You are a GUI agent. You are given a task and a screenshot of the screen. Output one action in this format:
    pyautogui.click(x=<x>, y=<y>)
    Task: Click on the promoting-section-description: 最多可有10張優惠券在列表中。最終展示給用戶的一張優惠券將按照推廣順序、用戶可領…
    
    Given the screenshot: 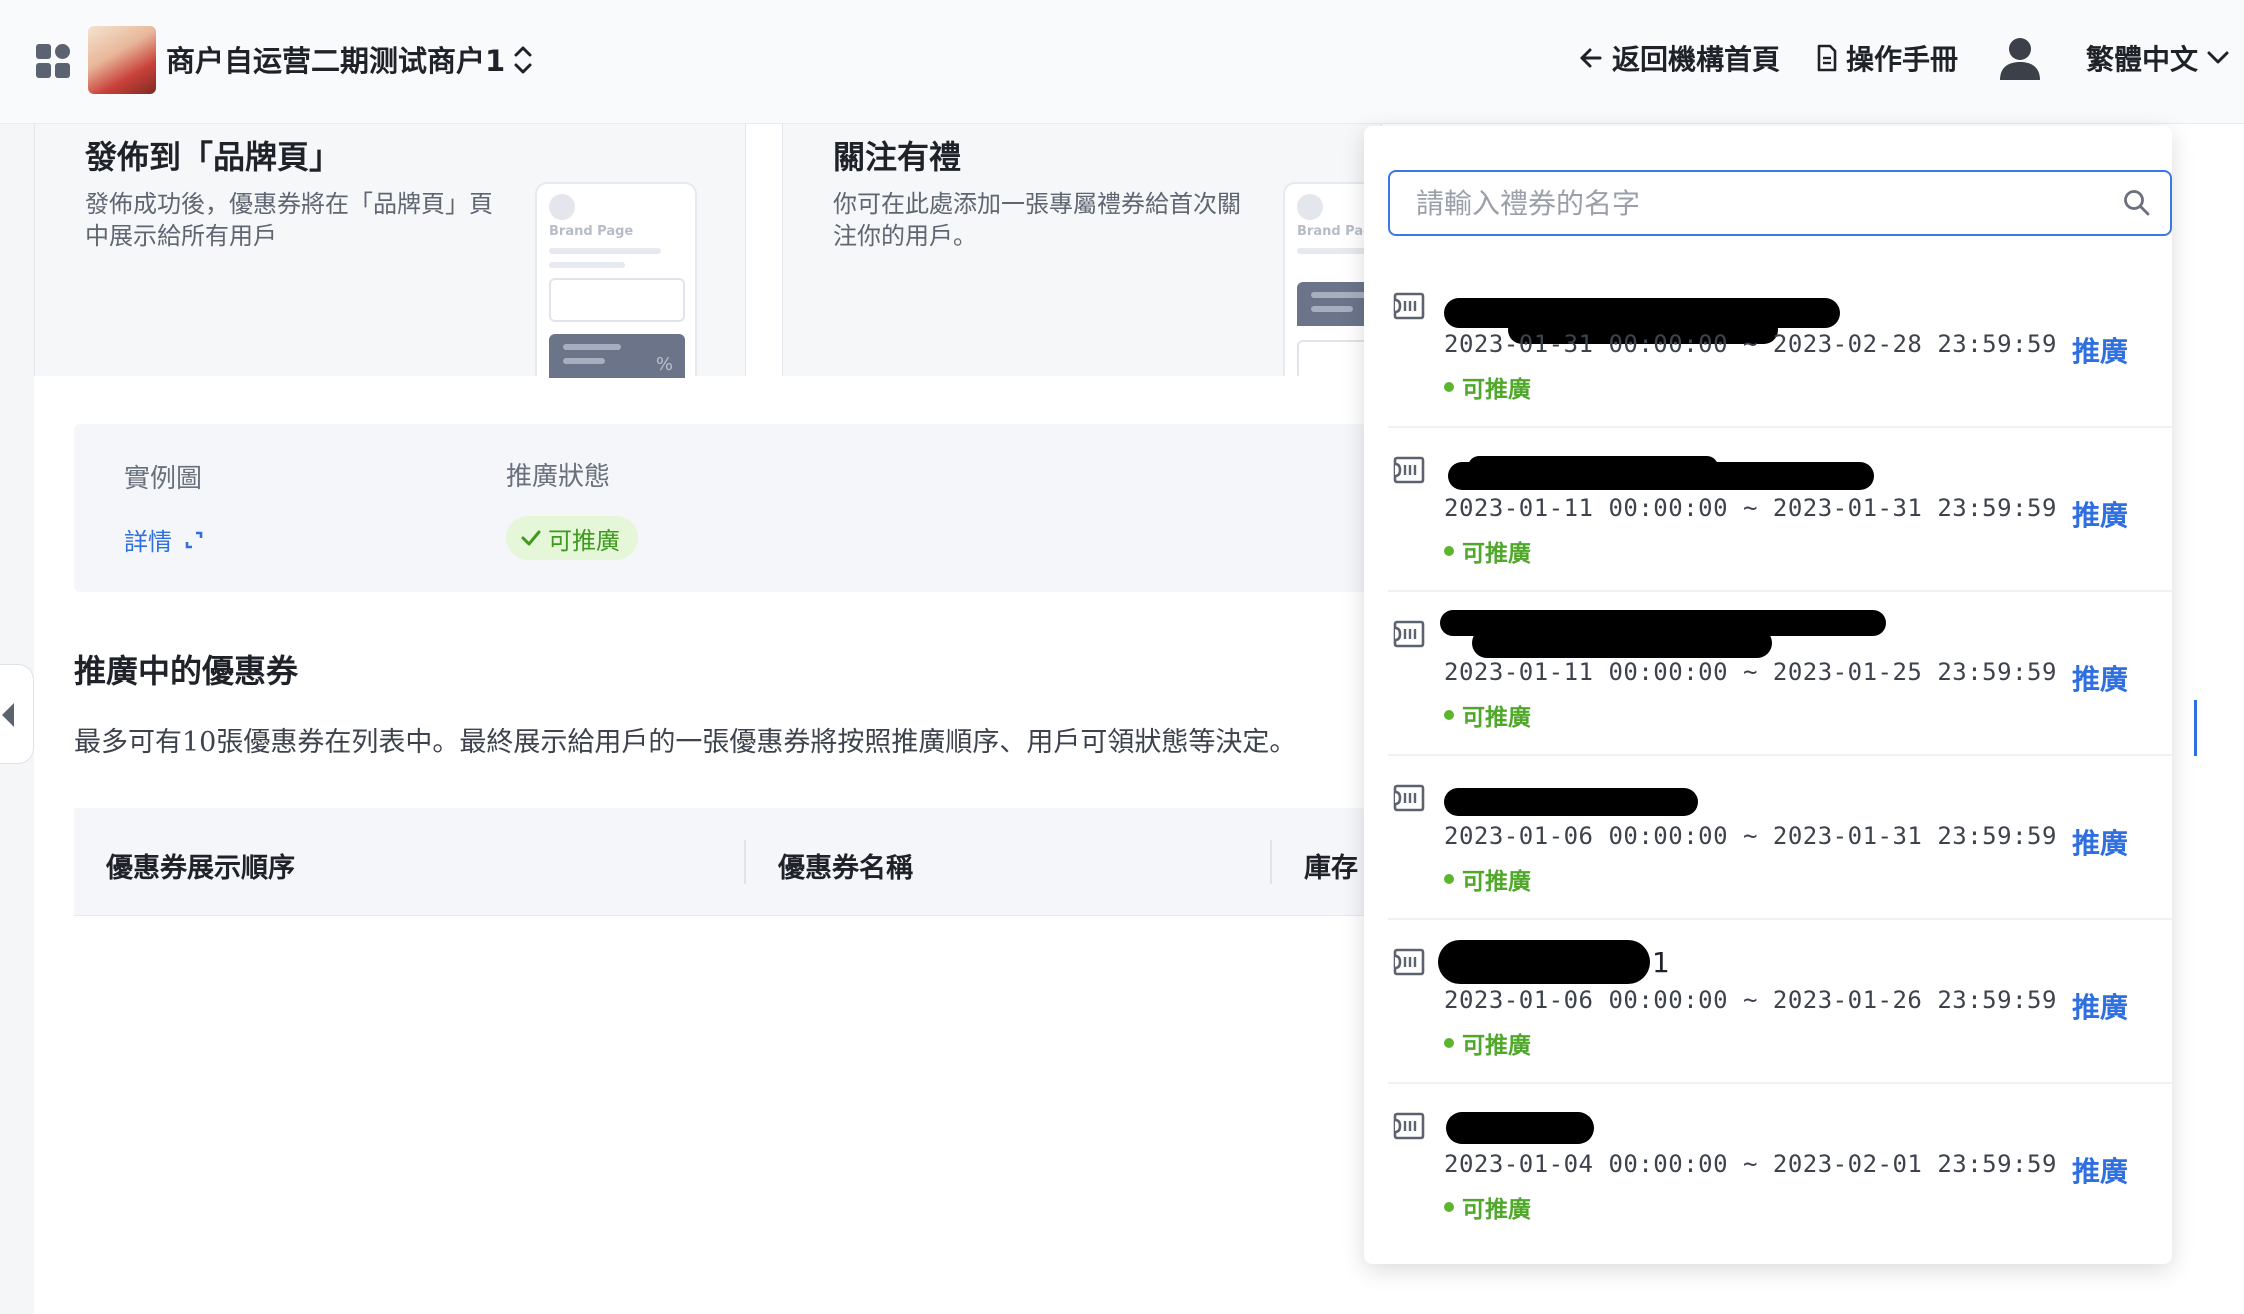 What is the action you would take?
    pyautogui.click(x=685, y=742)
    